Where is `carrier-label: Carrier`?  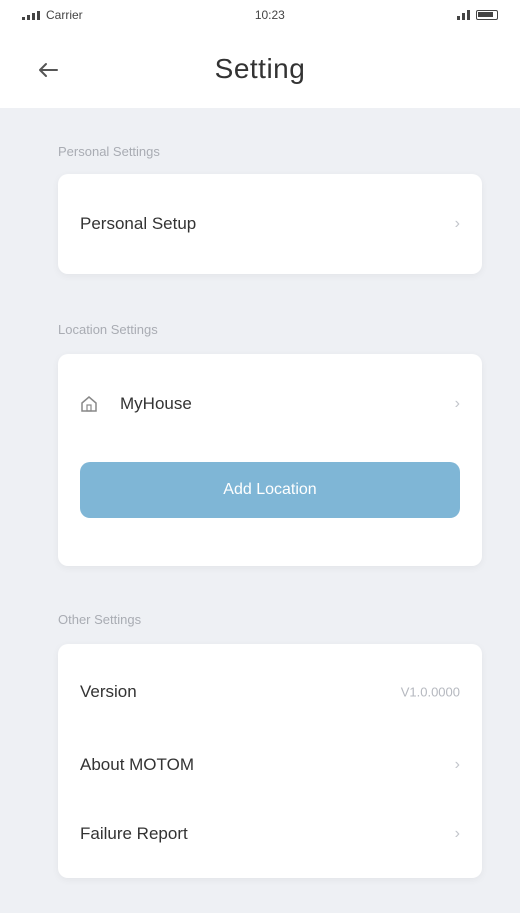 carrier-label: Carrier is located at coordinates (64, 15).